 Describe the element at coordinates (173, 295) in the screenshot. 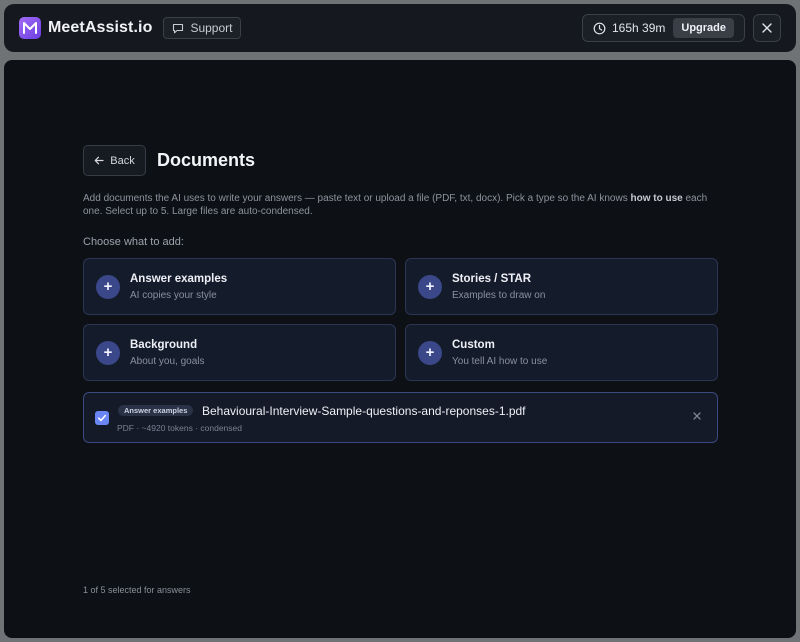

I see `card-subtitle: AI copies your style` at that location.